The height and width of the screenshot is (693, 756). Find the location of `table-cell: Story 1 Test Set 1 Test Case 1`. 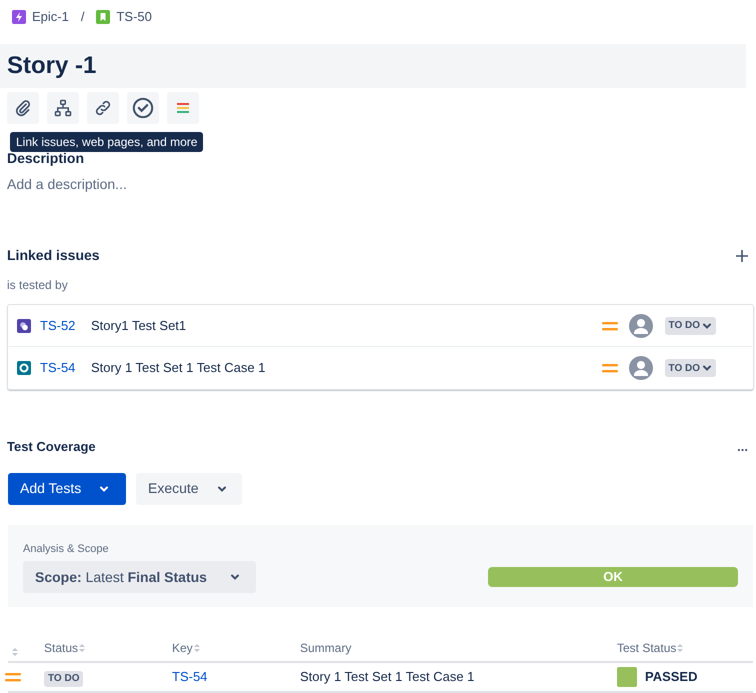

table-cell: Story 1 Test Set 1 Test Case 1 is located at coordinates (387, 676).